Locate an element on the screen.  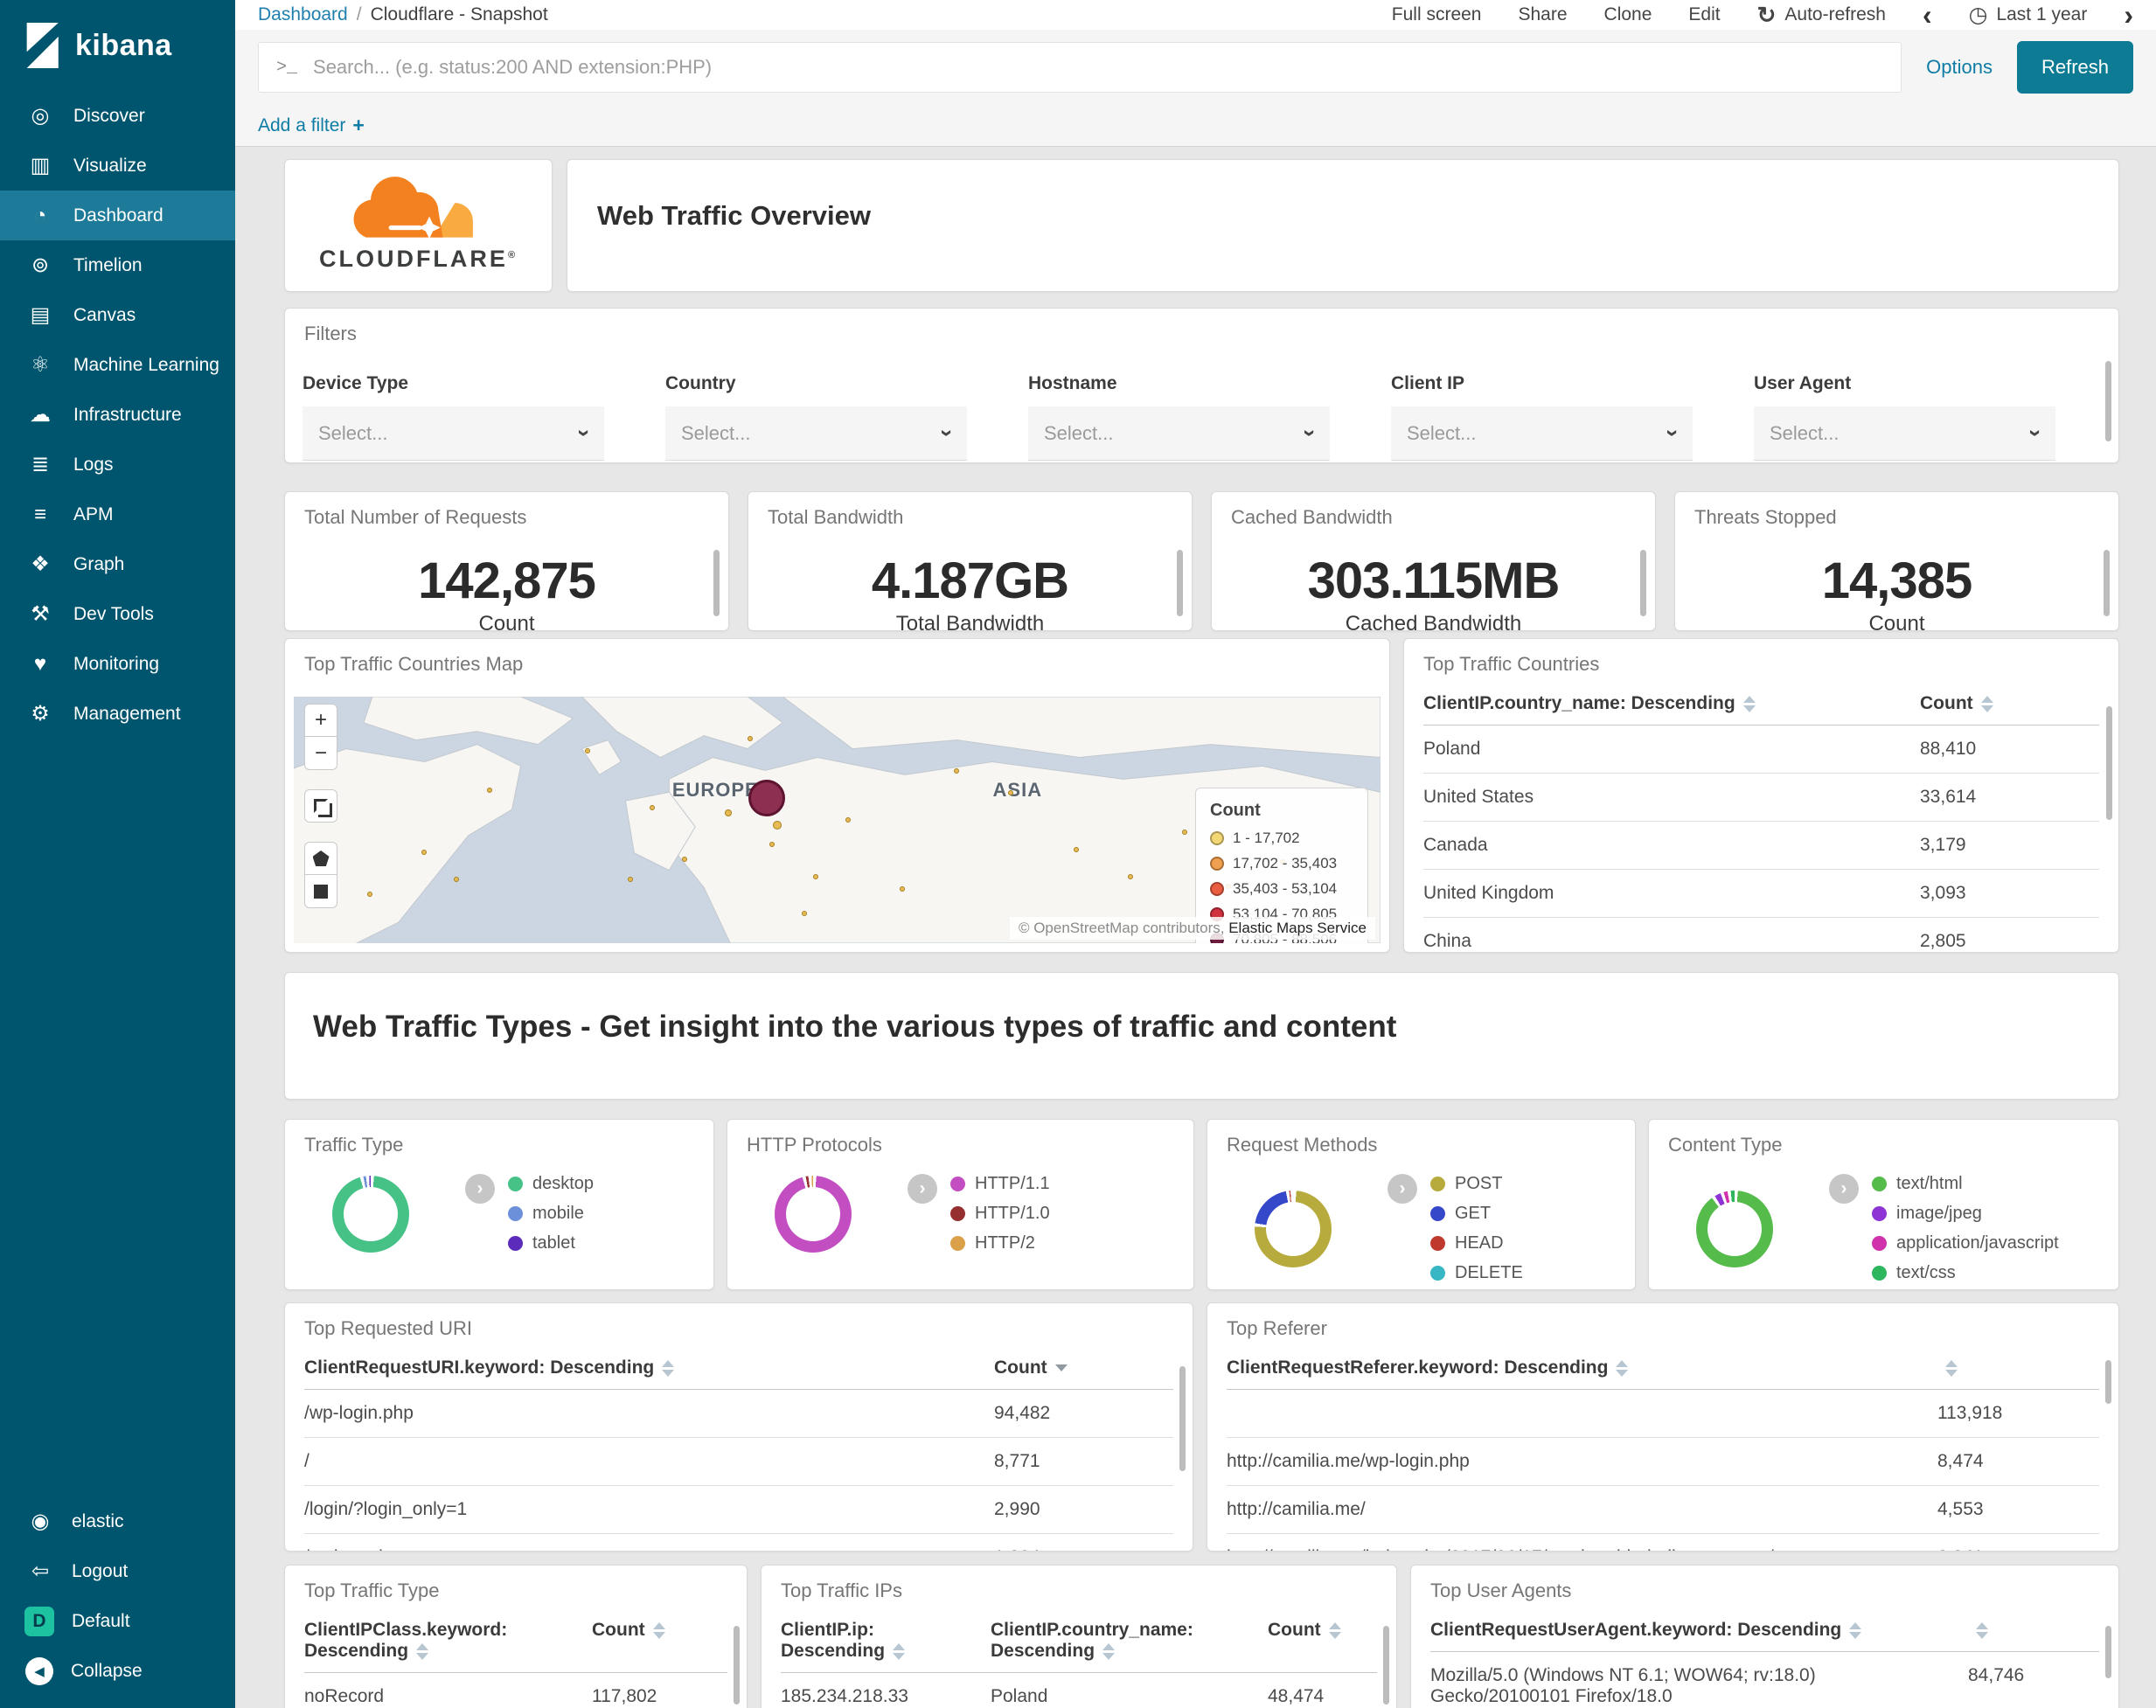
refresh-button: Refresh is located at coordinates (2074, 67).